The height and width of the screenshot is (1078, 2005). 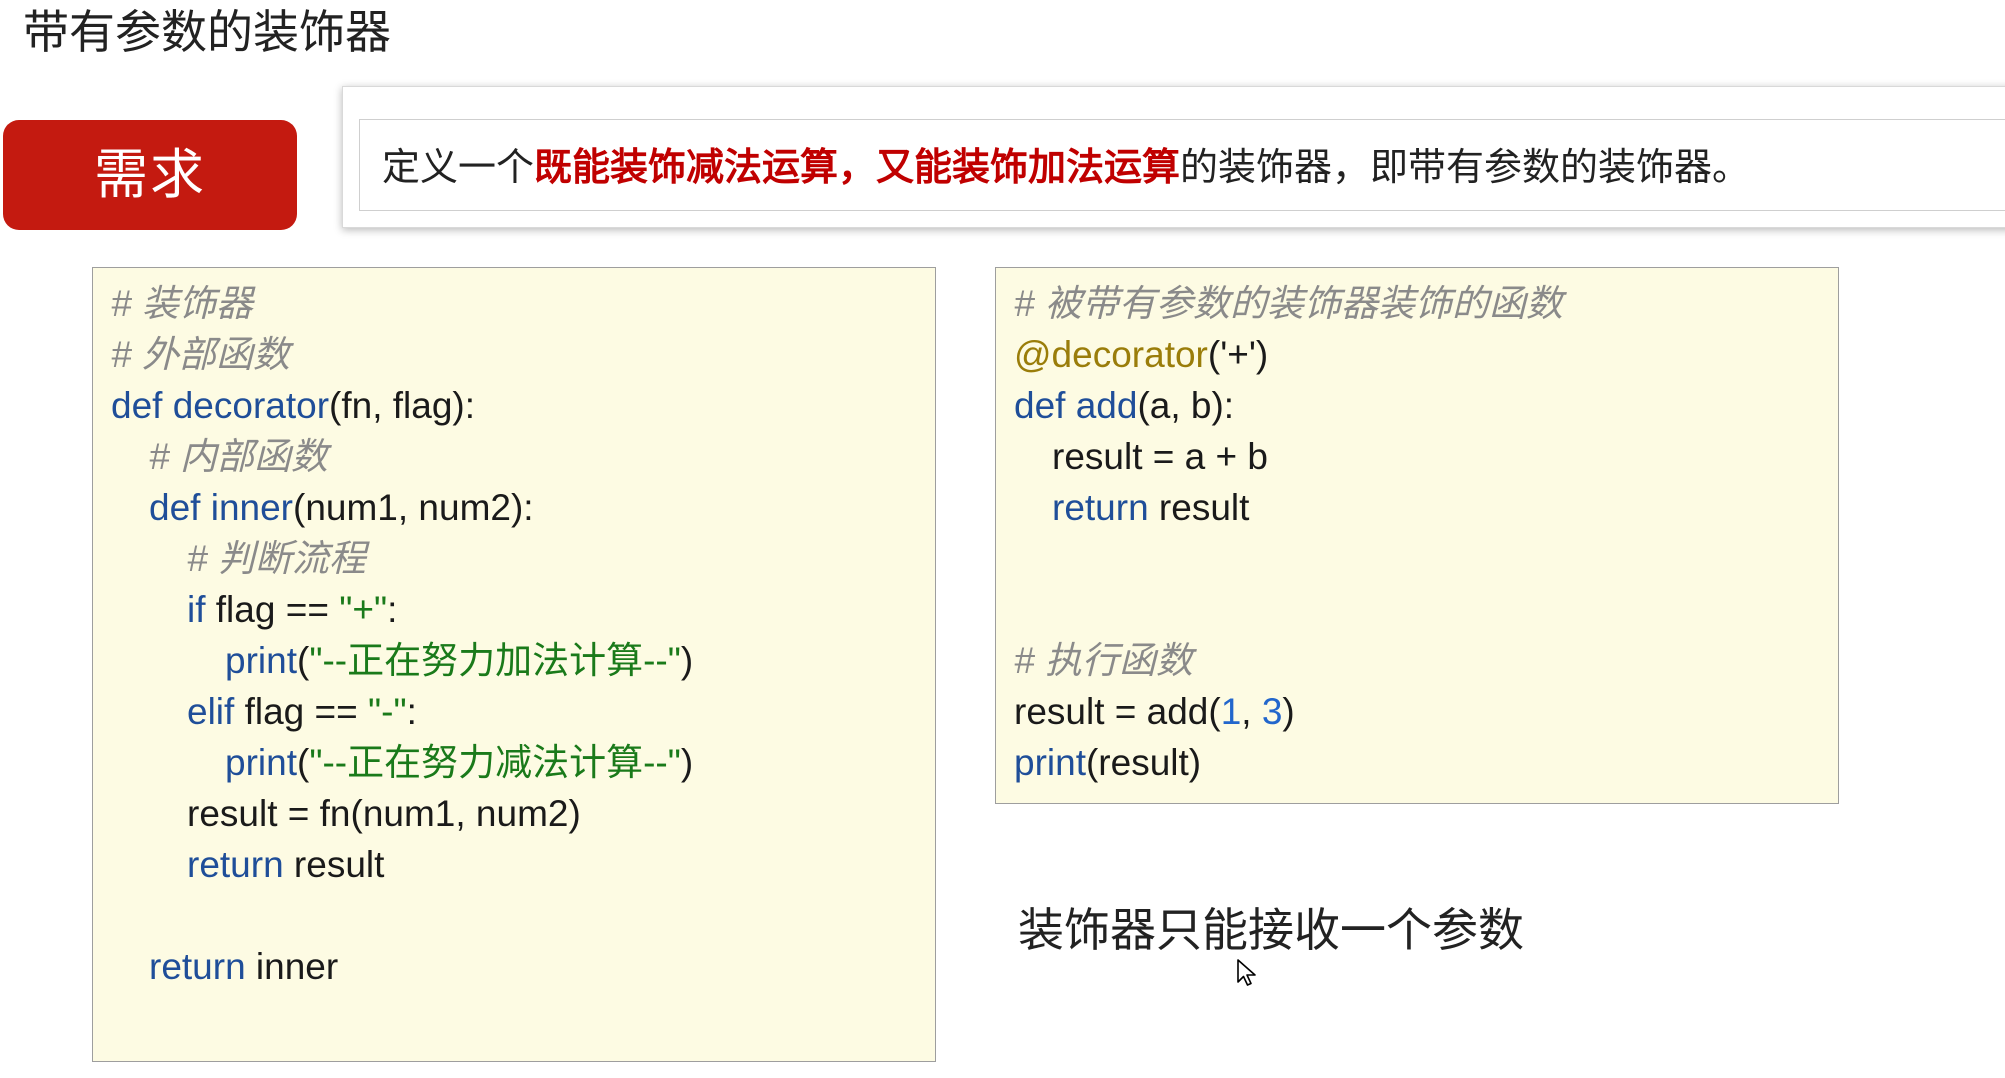 I want to click on code-line: result = fn(num1, num2), so click(x=384, y=813).